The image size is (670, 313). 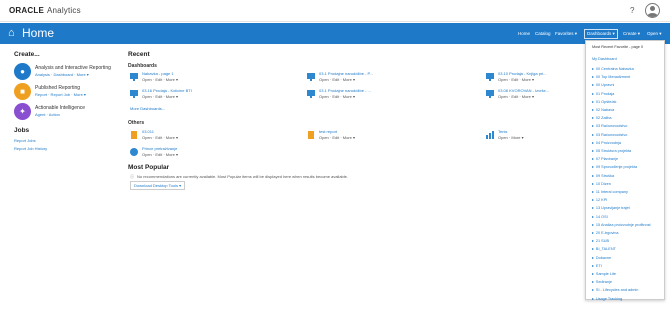 What do you see at coordinates (47, 114) in the screenshot?
I see `create-actionable-links: Agent · Action` at bounding box center [47, 114].